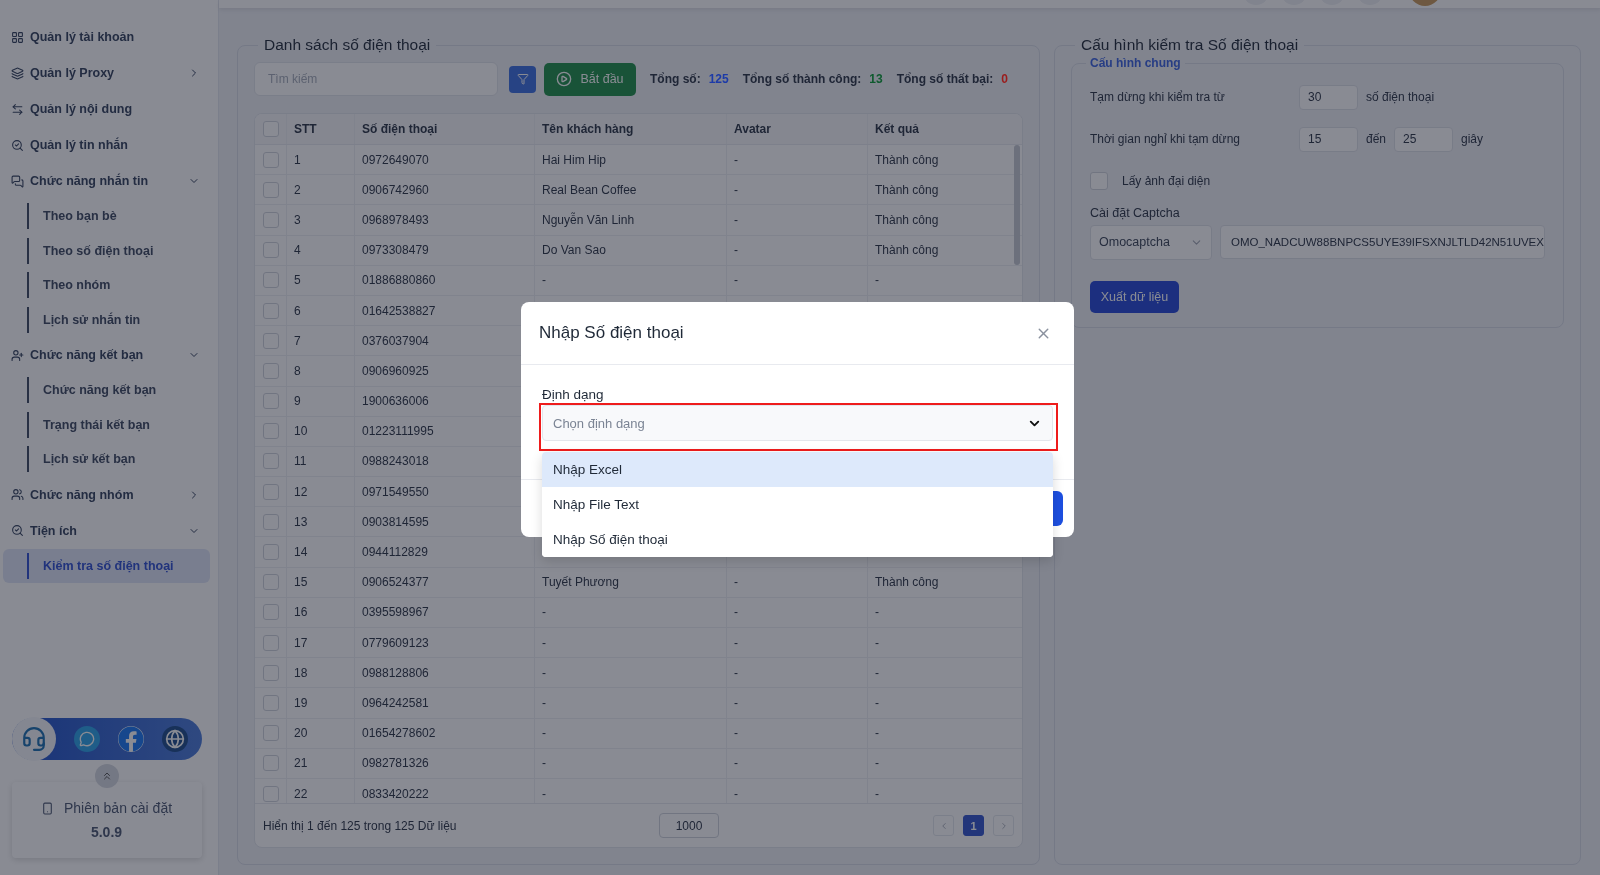  What do you see at coordinates (109, 494) in the screenshot?
I see `sidebar-item: Chức năng nhóm` at bounding box center [109, 494].